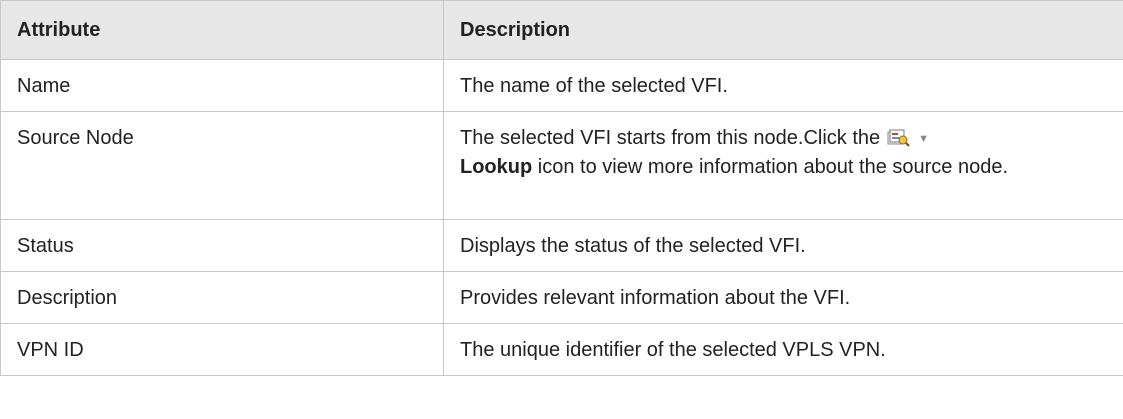 The height and width of the screenshot is (419, 1123). I want to click on lookup-label: Lookup, so click(496, 167).